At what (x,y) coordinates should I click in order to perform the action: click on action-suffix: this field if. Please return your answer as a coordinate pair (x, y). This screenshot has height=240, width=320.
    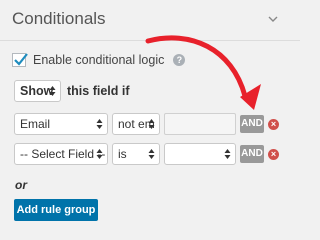
    Looking at the image, I should click on (98, 91).